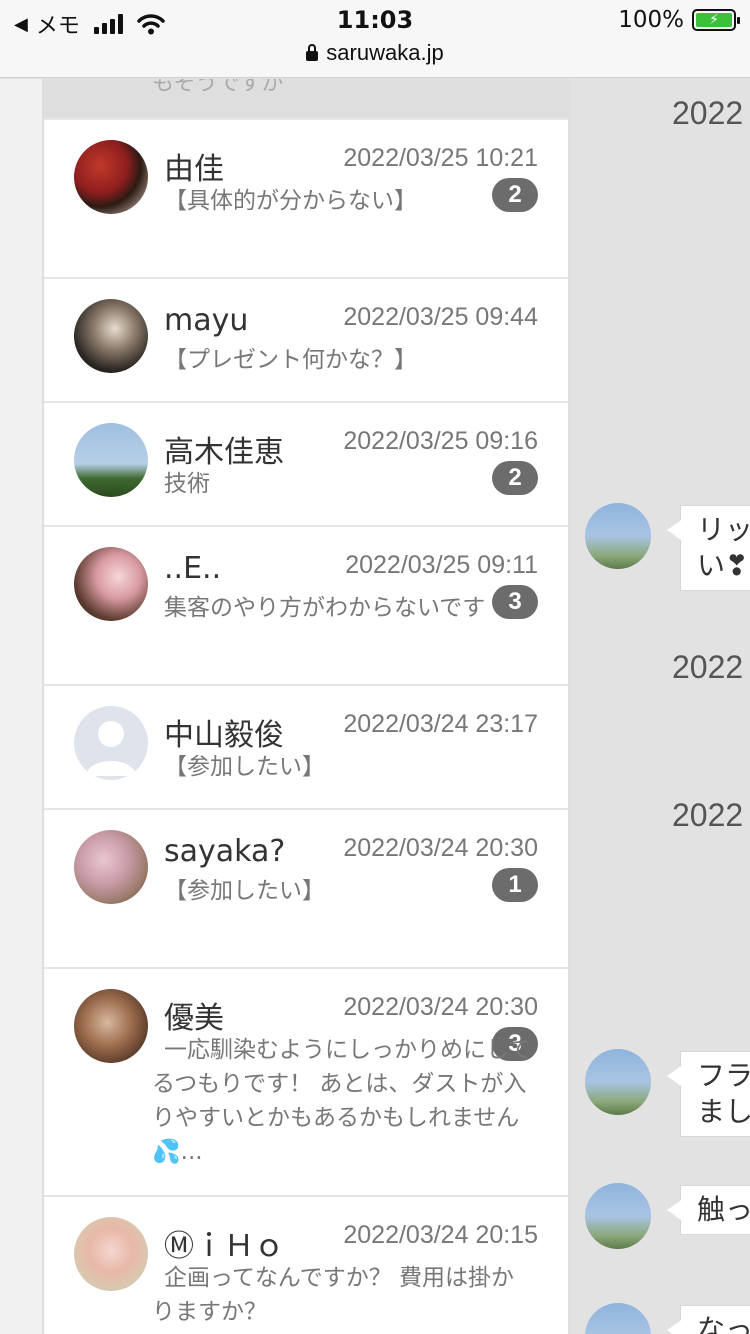 The height and width of the screenshot is (1334, 750). What do you see at coordinates (306, 99) in the screenshot?
I see `list-item-partial: もそうですが` at bounding box center [306, 99].